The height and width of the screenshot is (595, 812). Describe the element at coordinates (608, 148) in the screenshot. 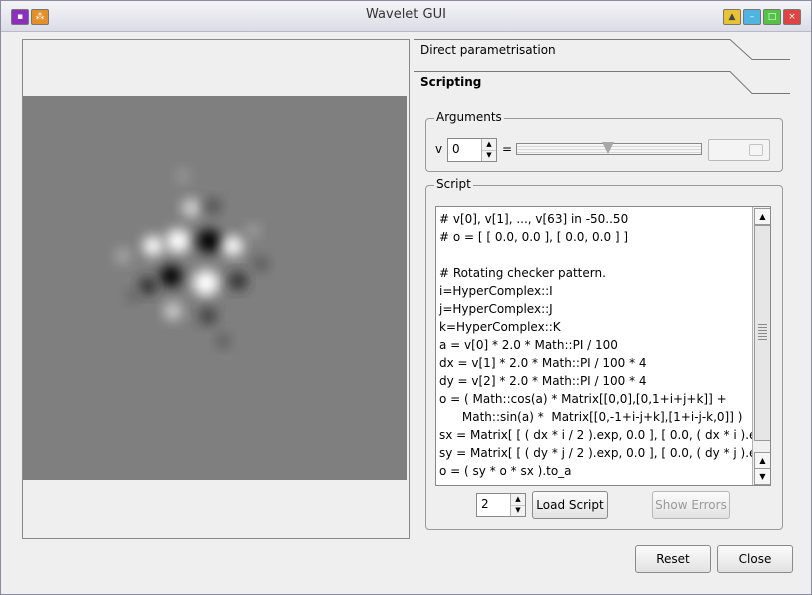

I see `v-slider-handle` at that location.